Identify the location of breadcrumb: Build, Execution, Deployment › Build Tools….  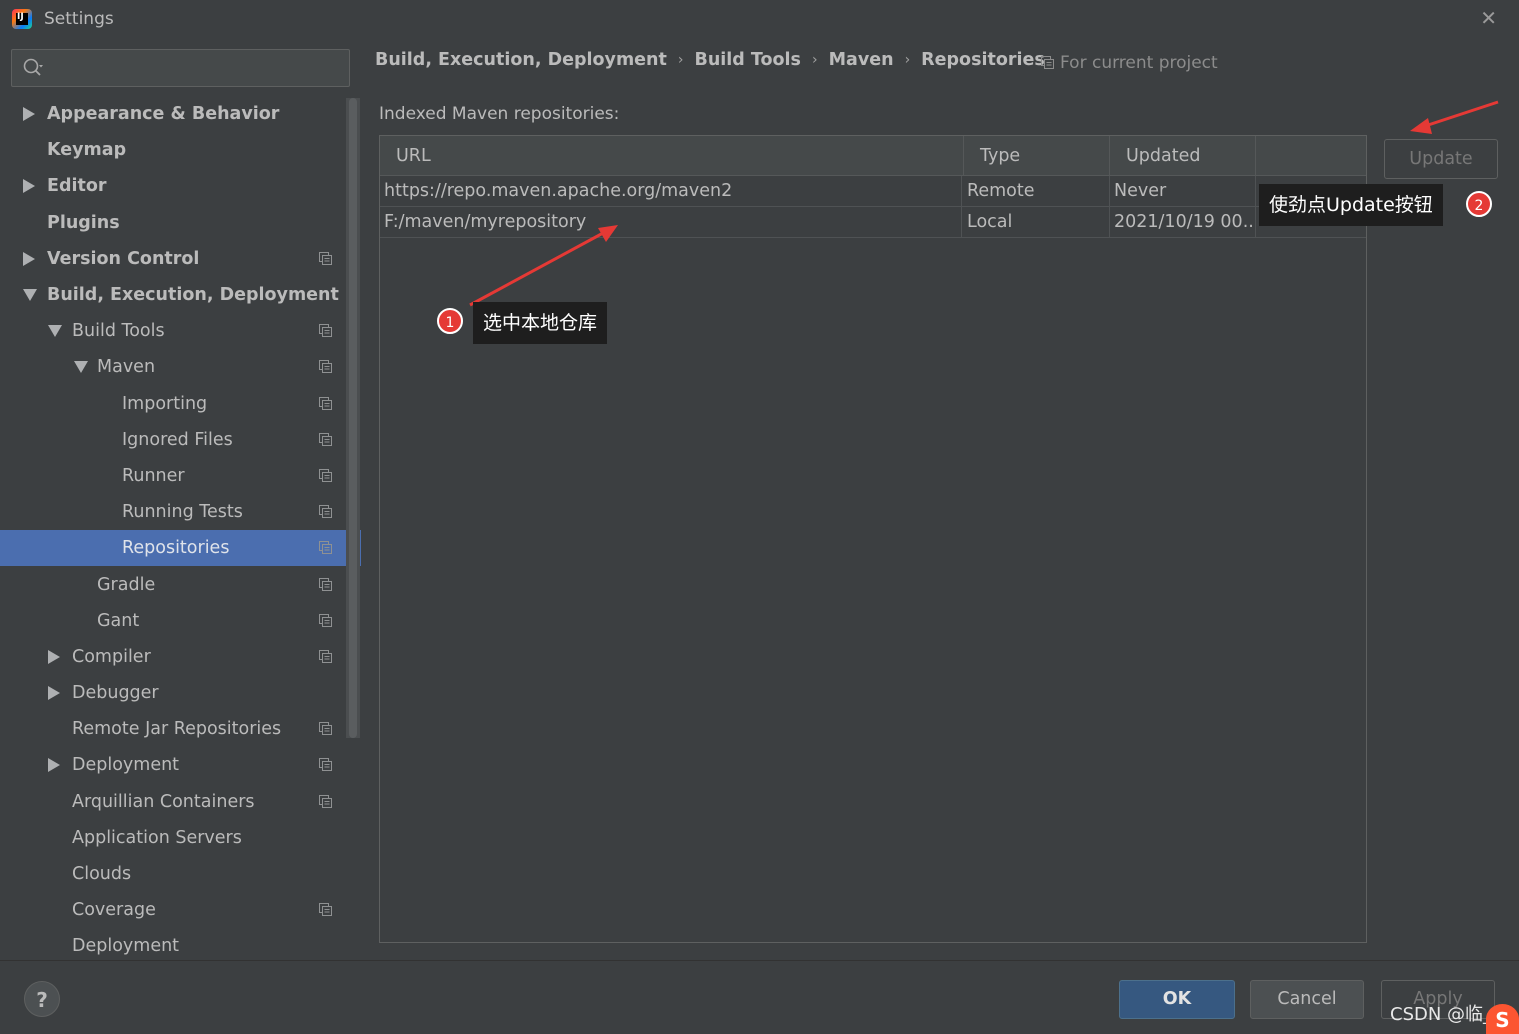
(710, 60).